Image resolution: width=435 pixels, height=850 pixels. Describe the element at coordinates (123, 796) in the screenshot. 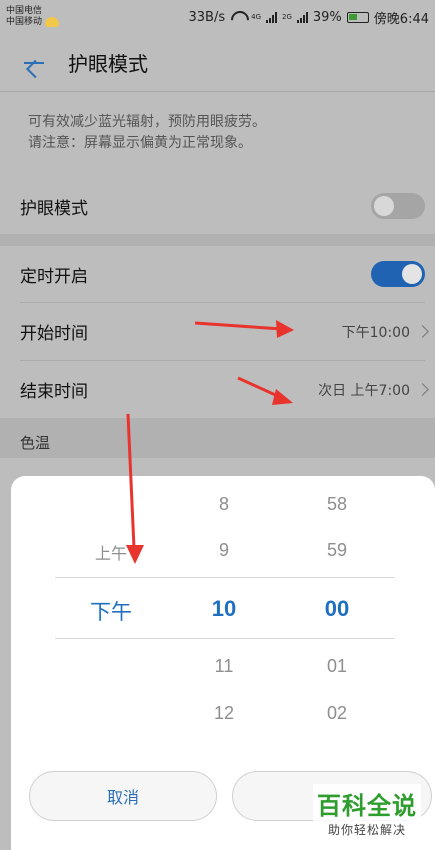

I see `cancel-button: 取消` at that location.